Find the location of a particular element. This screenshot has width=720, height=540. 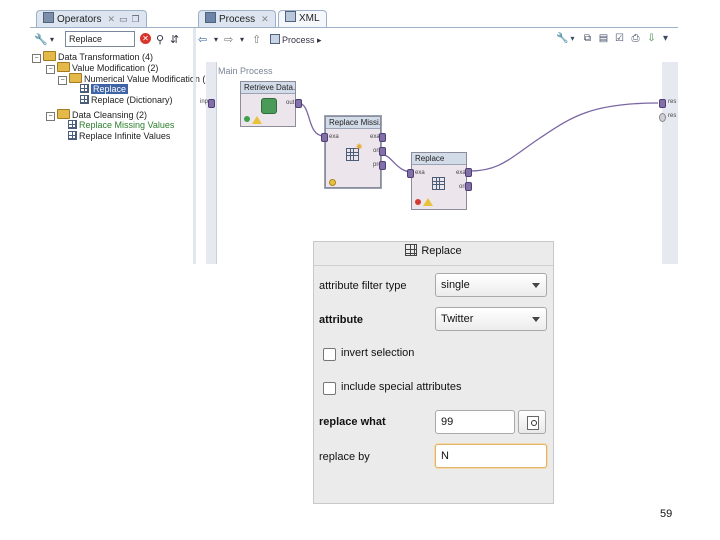

invert-selection-label: invert selection is located at coordinates (378, 353).